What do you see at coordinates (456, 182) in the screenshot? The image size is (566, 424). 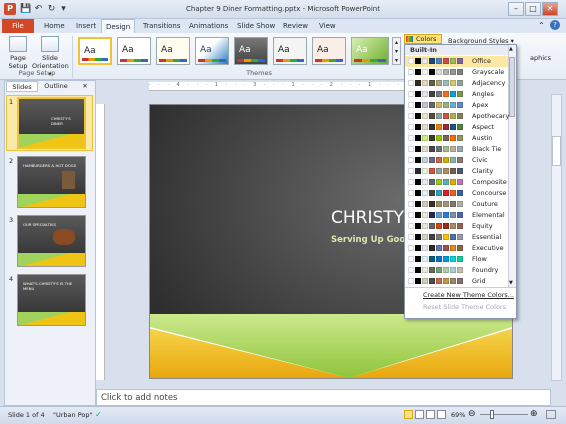 I see `color-scheme-item: Composite` at bounding box center [456, 182].